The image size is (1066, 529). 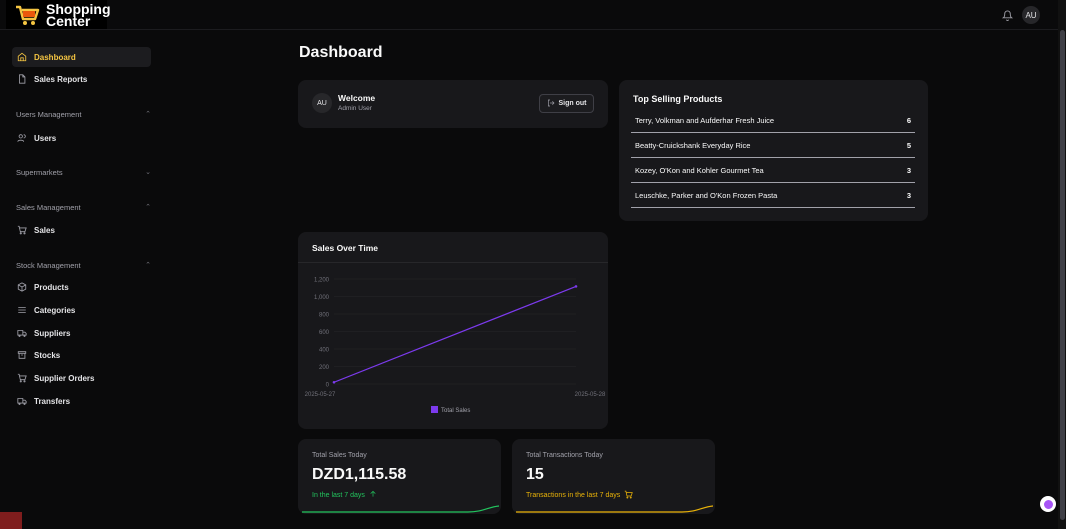 What do you see at coordinates (83, 265) in the screenshot?
I see `group-stock-management: Stock Management ⌃` at bounding box center [83, 265].